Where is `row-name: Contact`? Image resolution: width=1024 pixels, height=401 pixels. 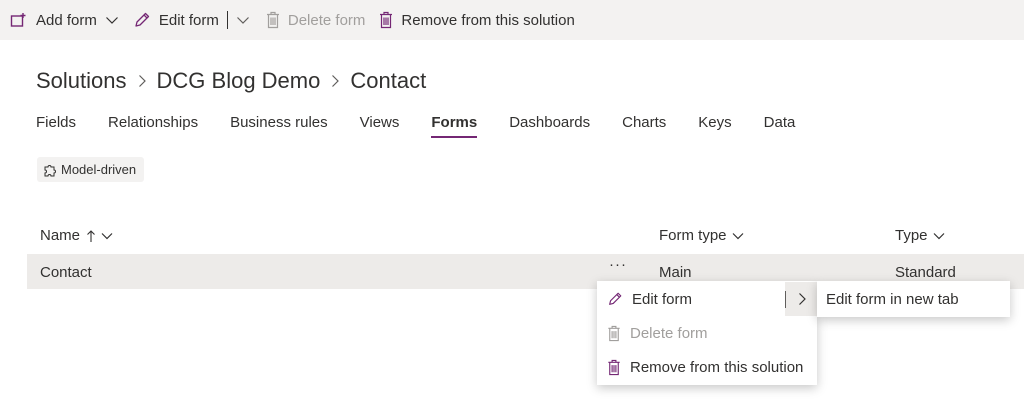
row-name: Contact is located at coordinates (66, 272).